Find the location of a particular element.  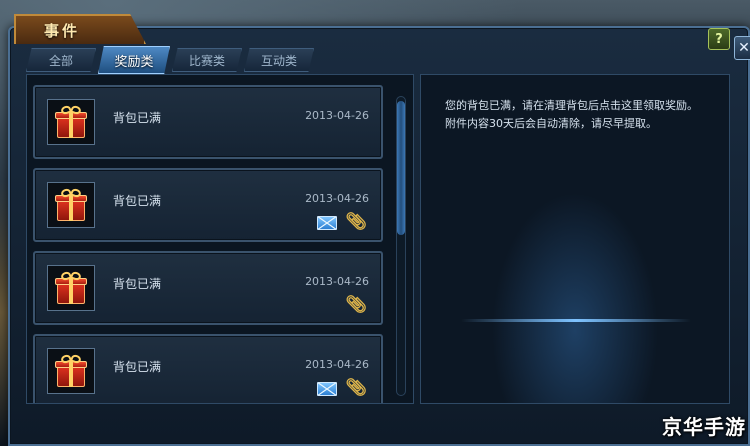

close-icon: ✕ is located at coordinates (744, 48).